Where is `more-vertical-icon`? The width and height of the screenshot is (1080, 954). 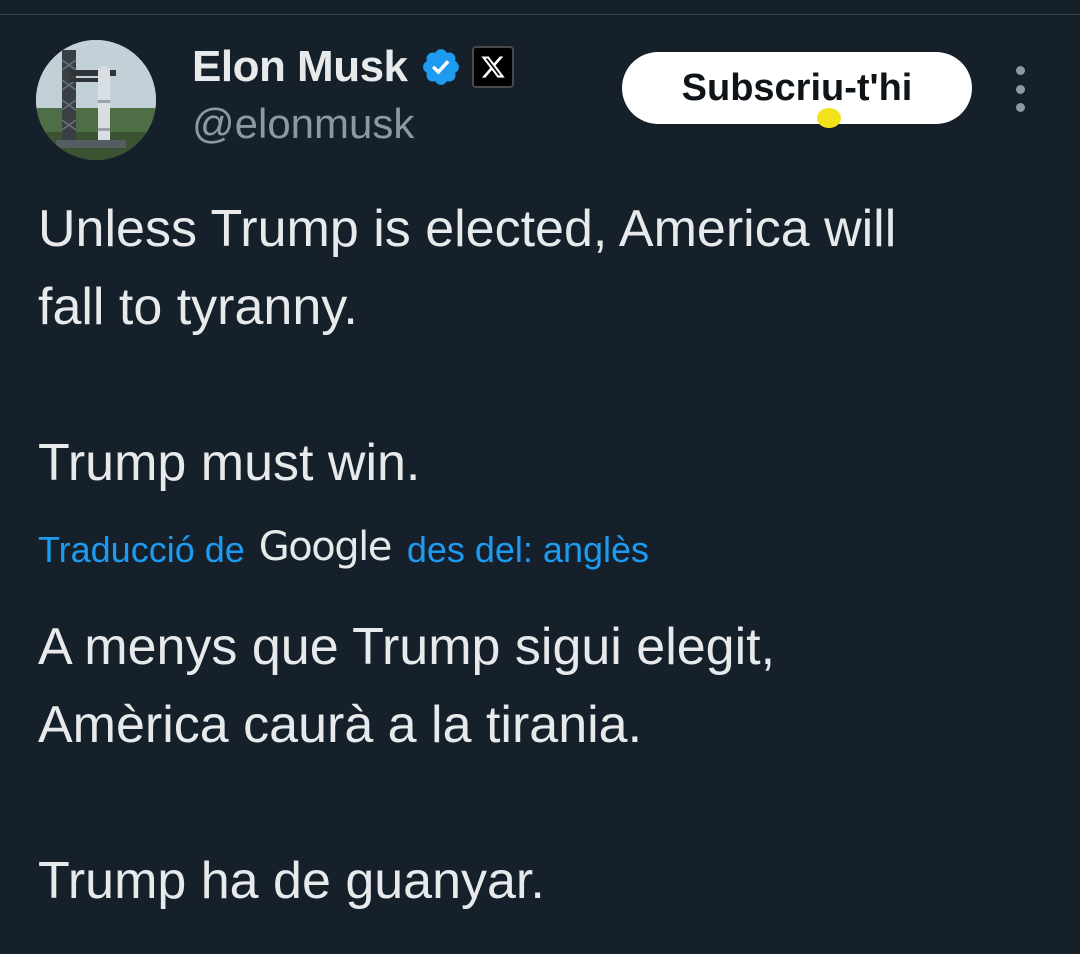 more-vertical-icon is located at coordinates (1020, 89).